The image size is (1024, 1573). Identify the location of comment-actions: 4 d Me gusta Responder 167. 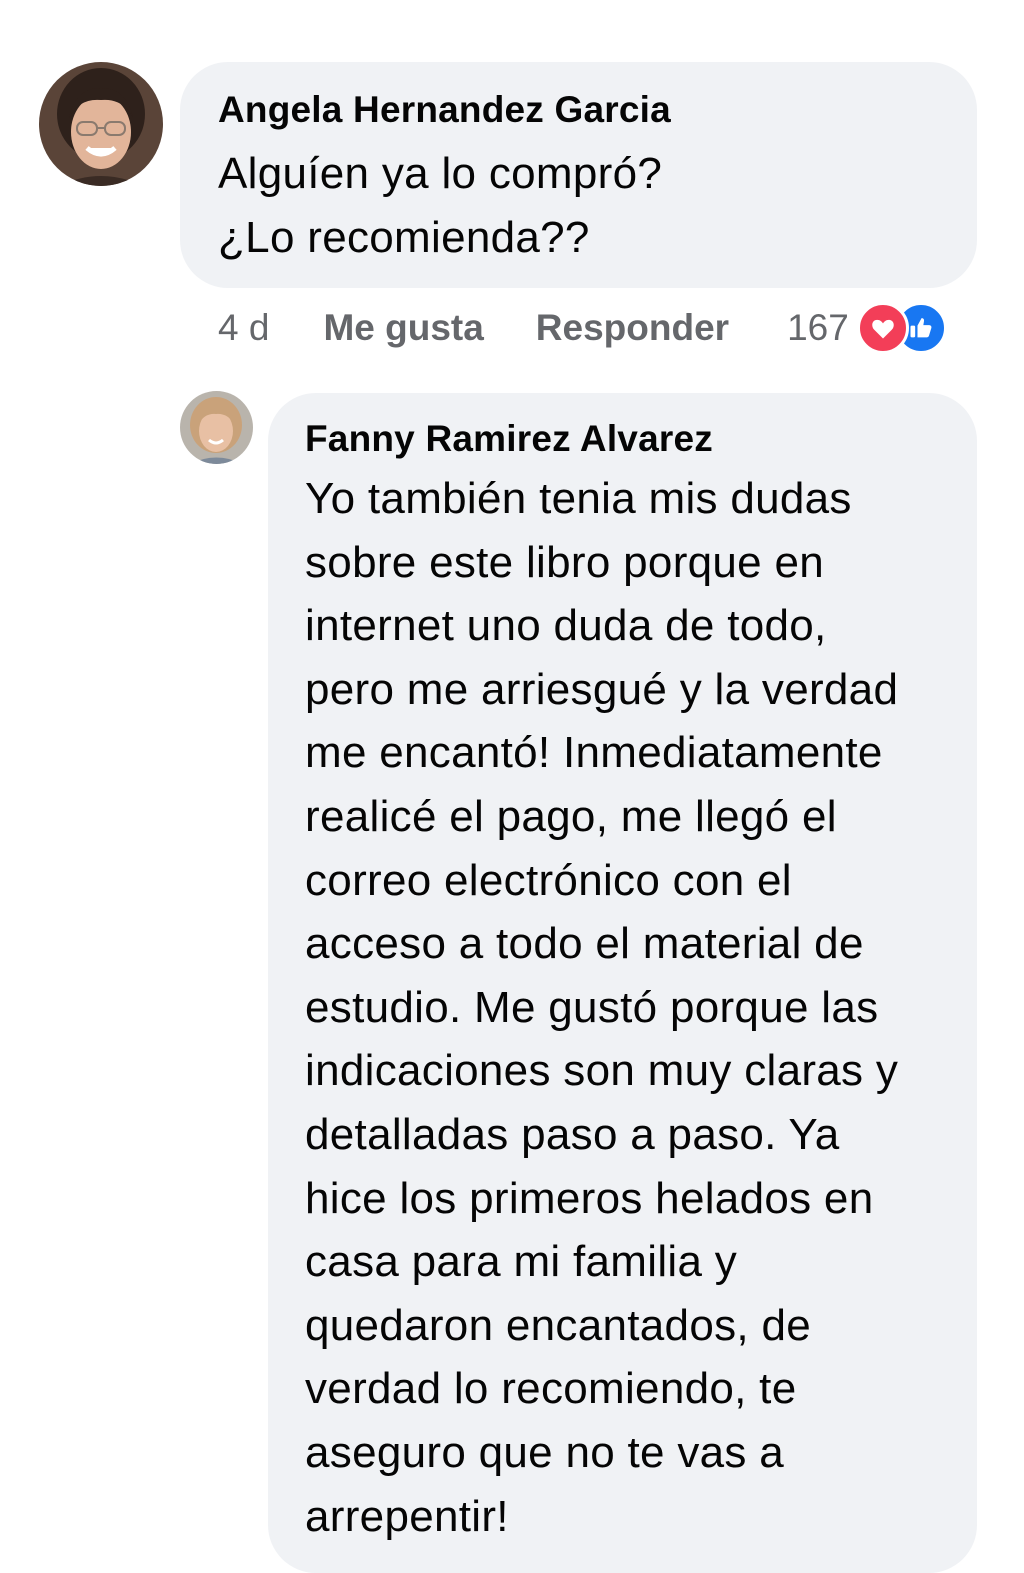
(603, 328).